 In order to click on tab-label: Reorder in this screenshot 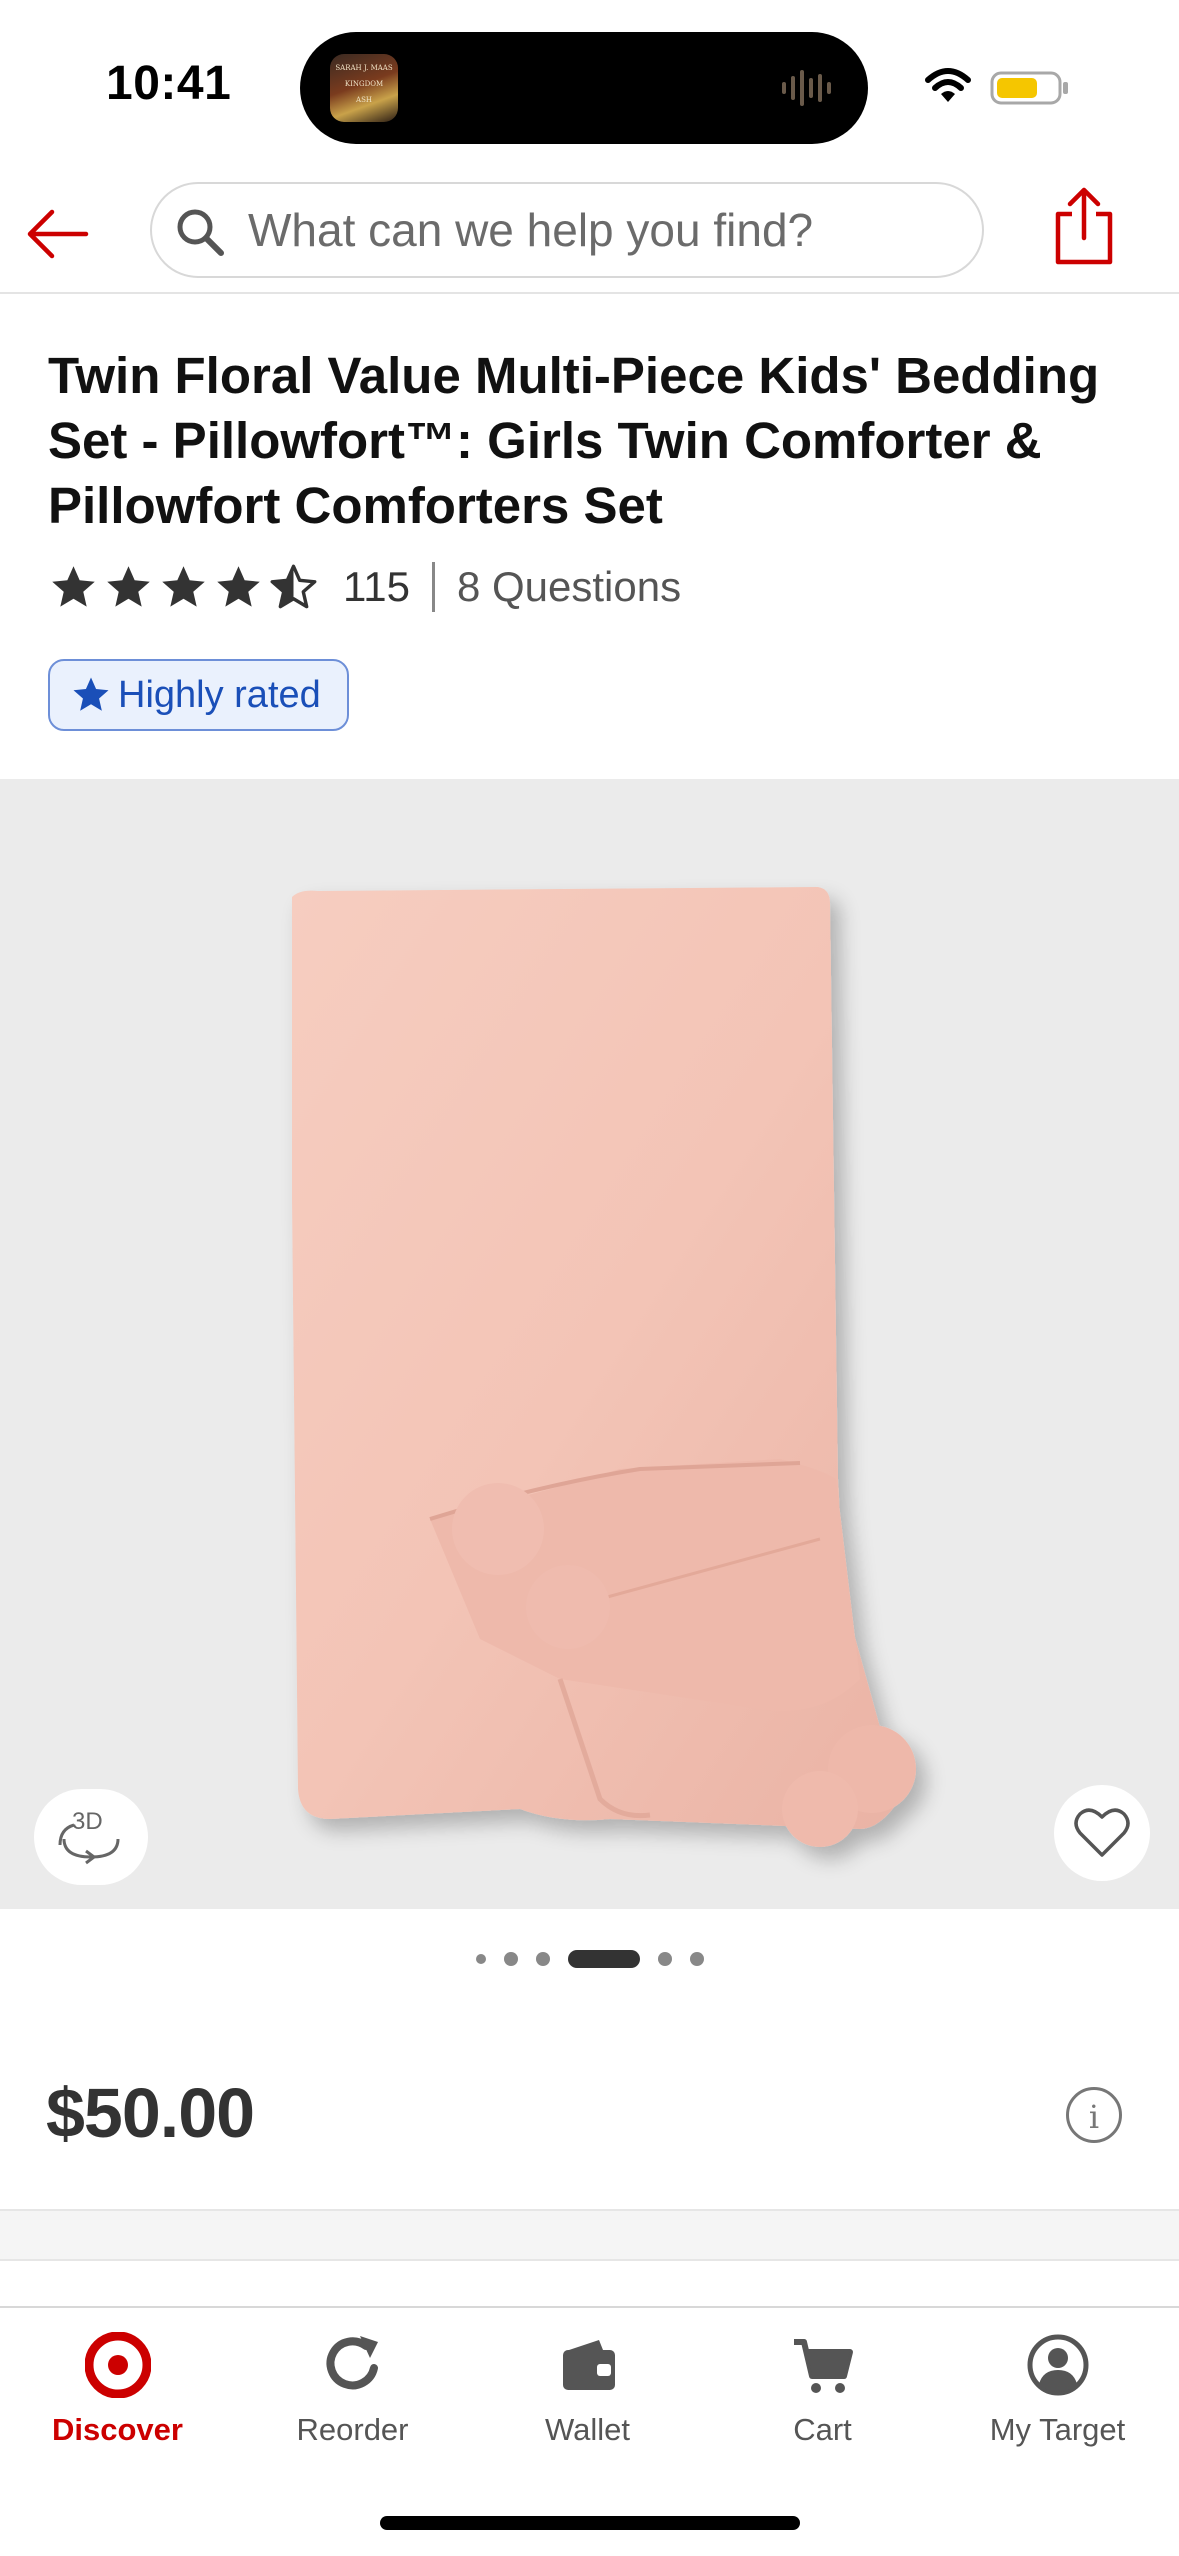, I will do `click(352, 2429)`.